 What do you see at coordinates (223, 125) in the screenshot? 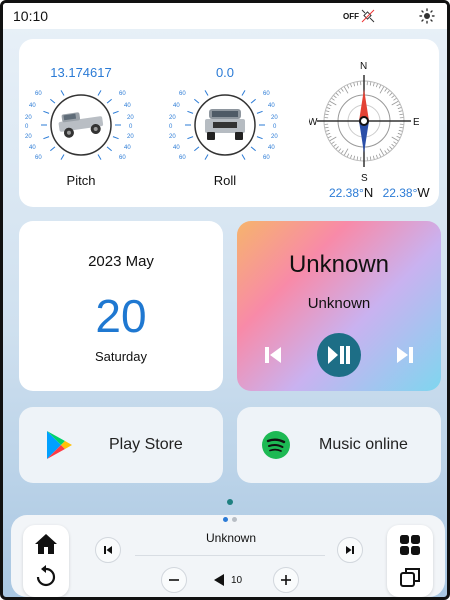
I see `roll-dial: 60 40 20 0 20 40 60 60 40 20 0 20 40 60` at bounding box center [223, 125].